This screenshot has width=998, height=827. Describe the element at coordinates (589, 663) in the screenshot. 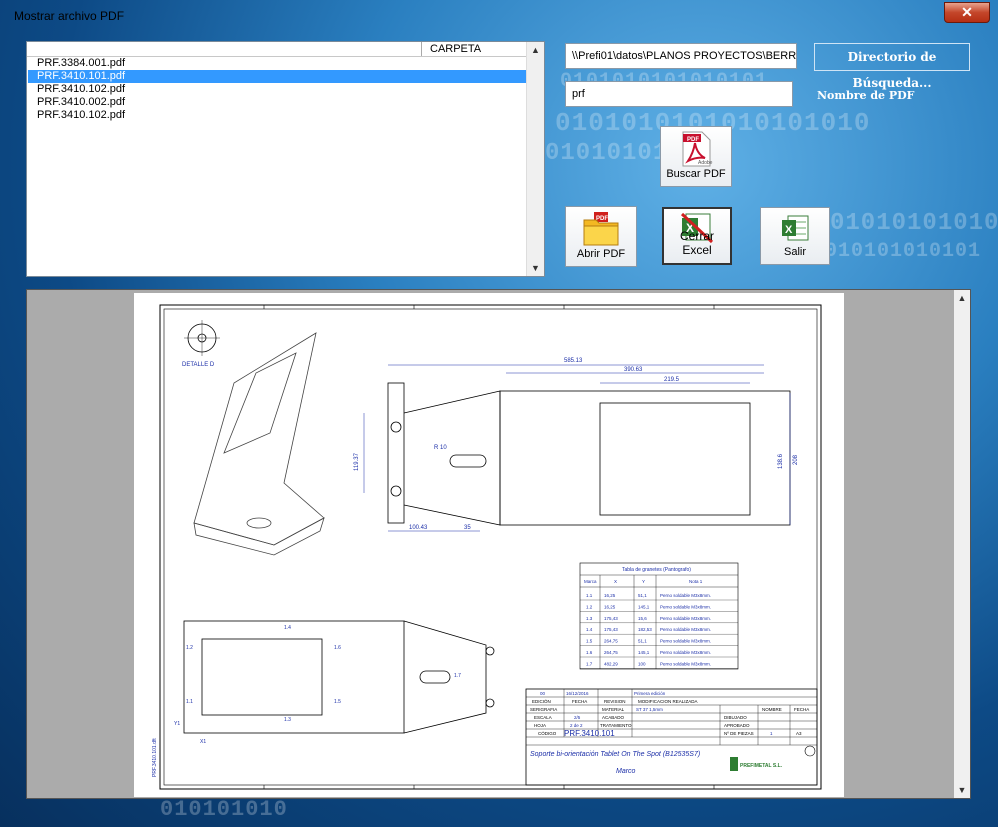

I see `table-cell: 1.7` at that location.